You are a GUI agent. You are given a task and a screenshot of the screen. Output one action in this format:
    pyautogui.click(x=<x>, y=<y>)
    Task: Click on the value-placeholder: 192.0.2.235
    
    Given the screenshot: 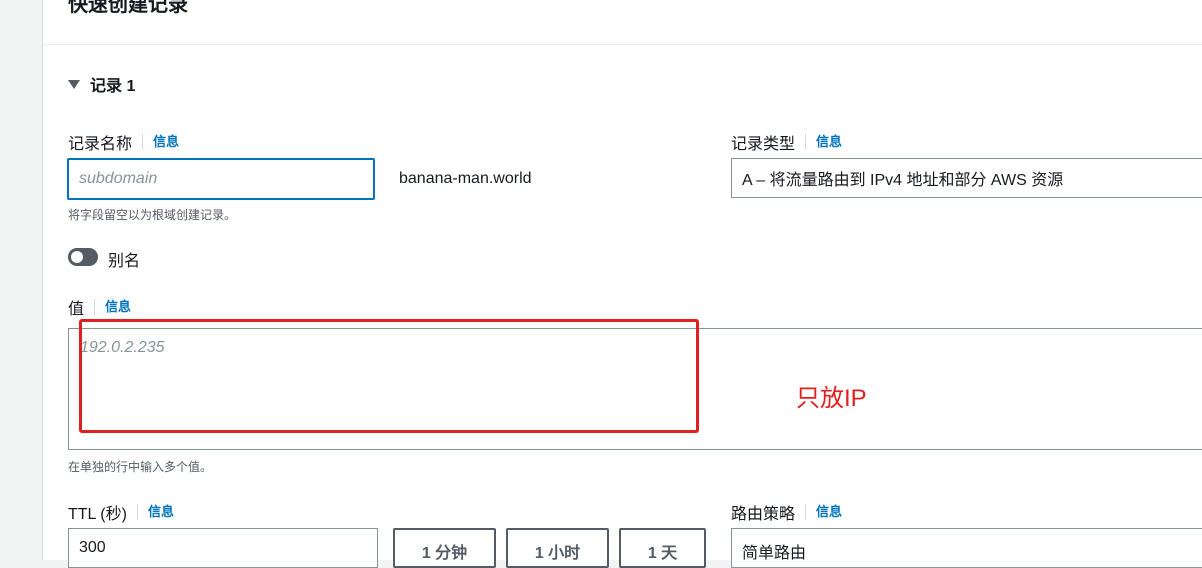 What is the action you would take?
    pyautogui.click(x=122, y=347)
    